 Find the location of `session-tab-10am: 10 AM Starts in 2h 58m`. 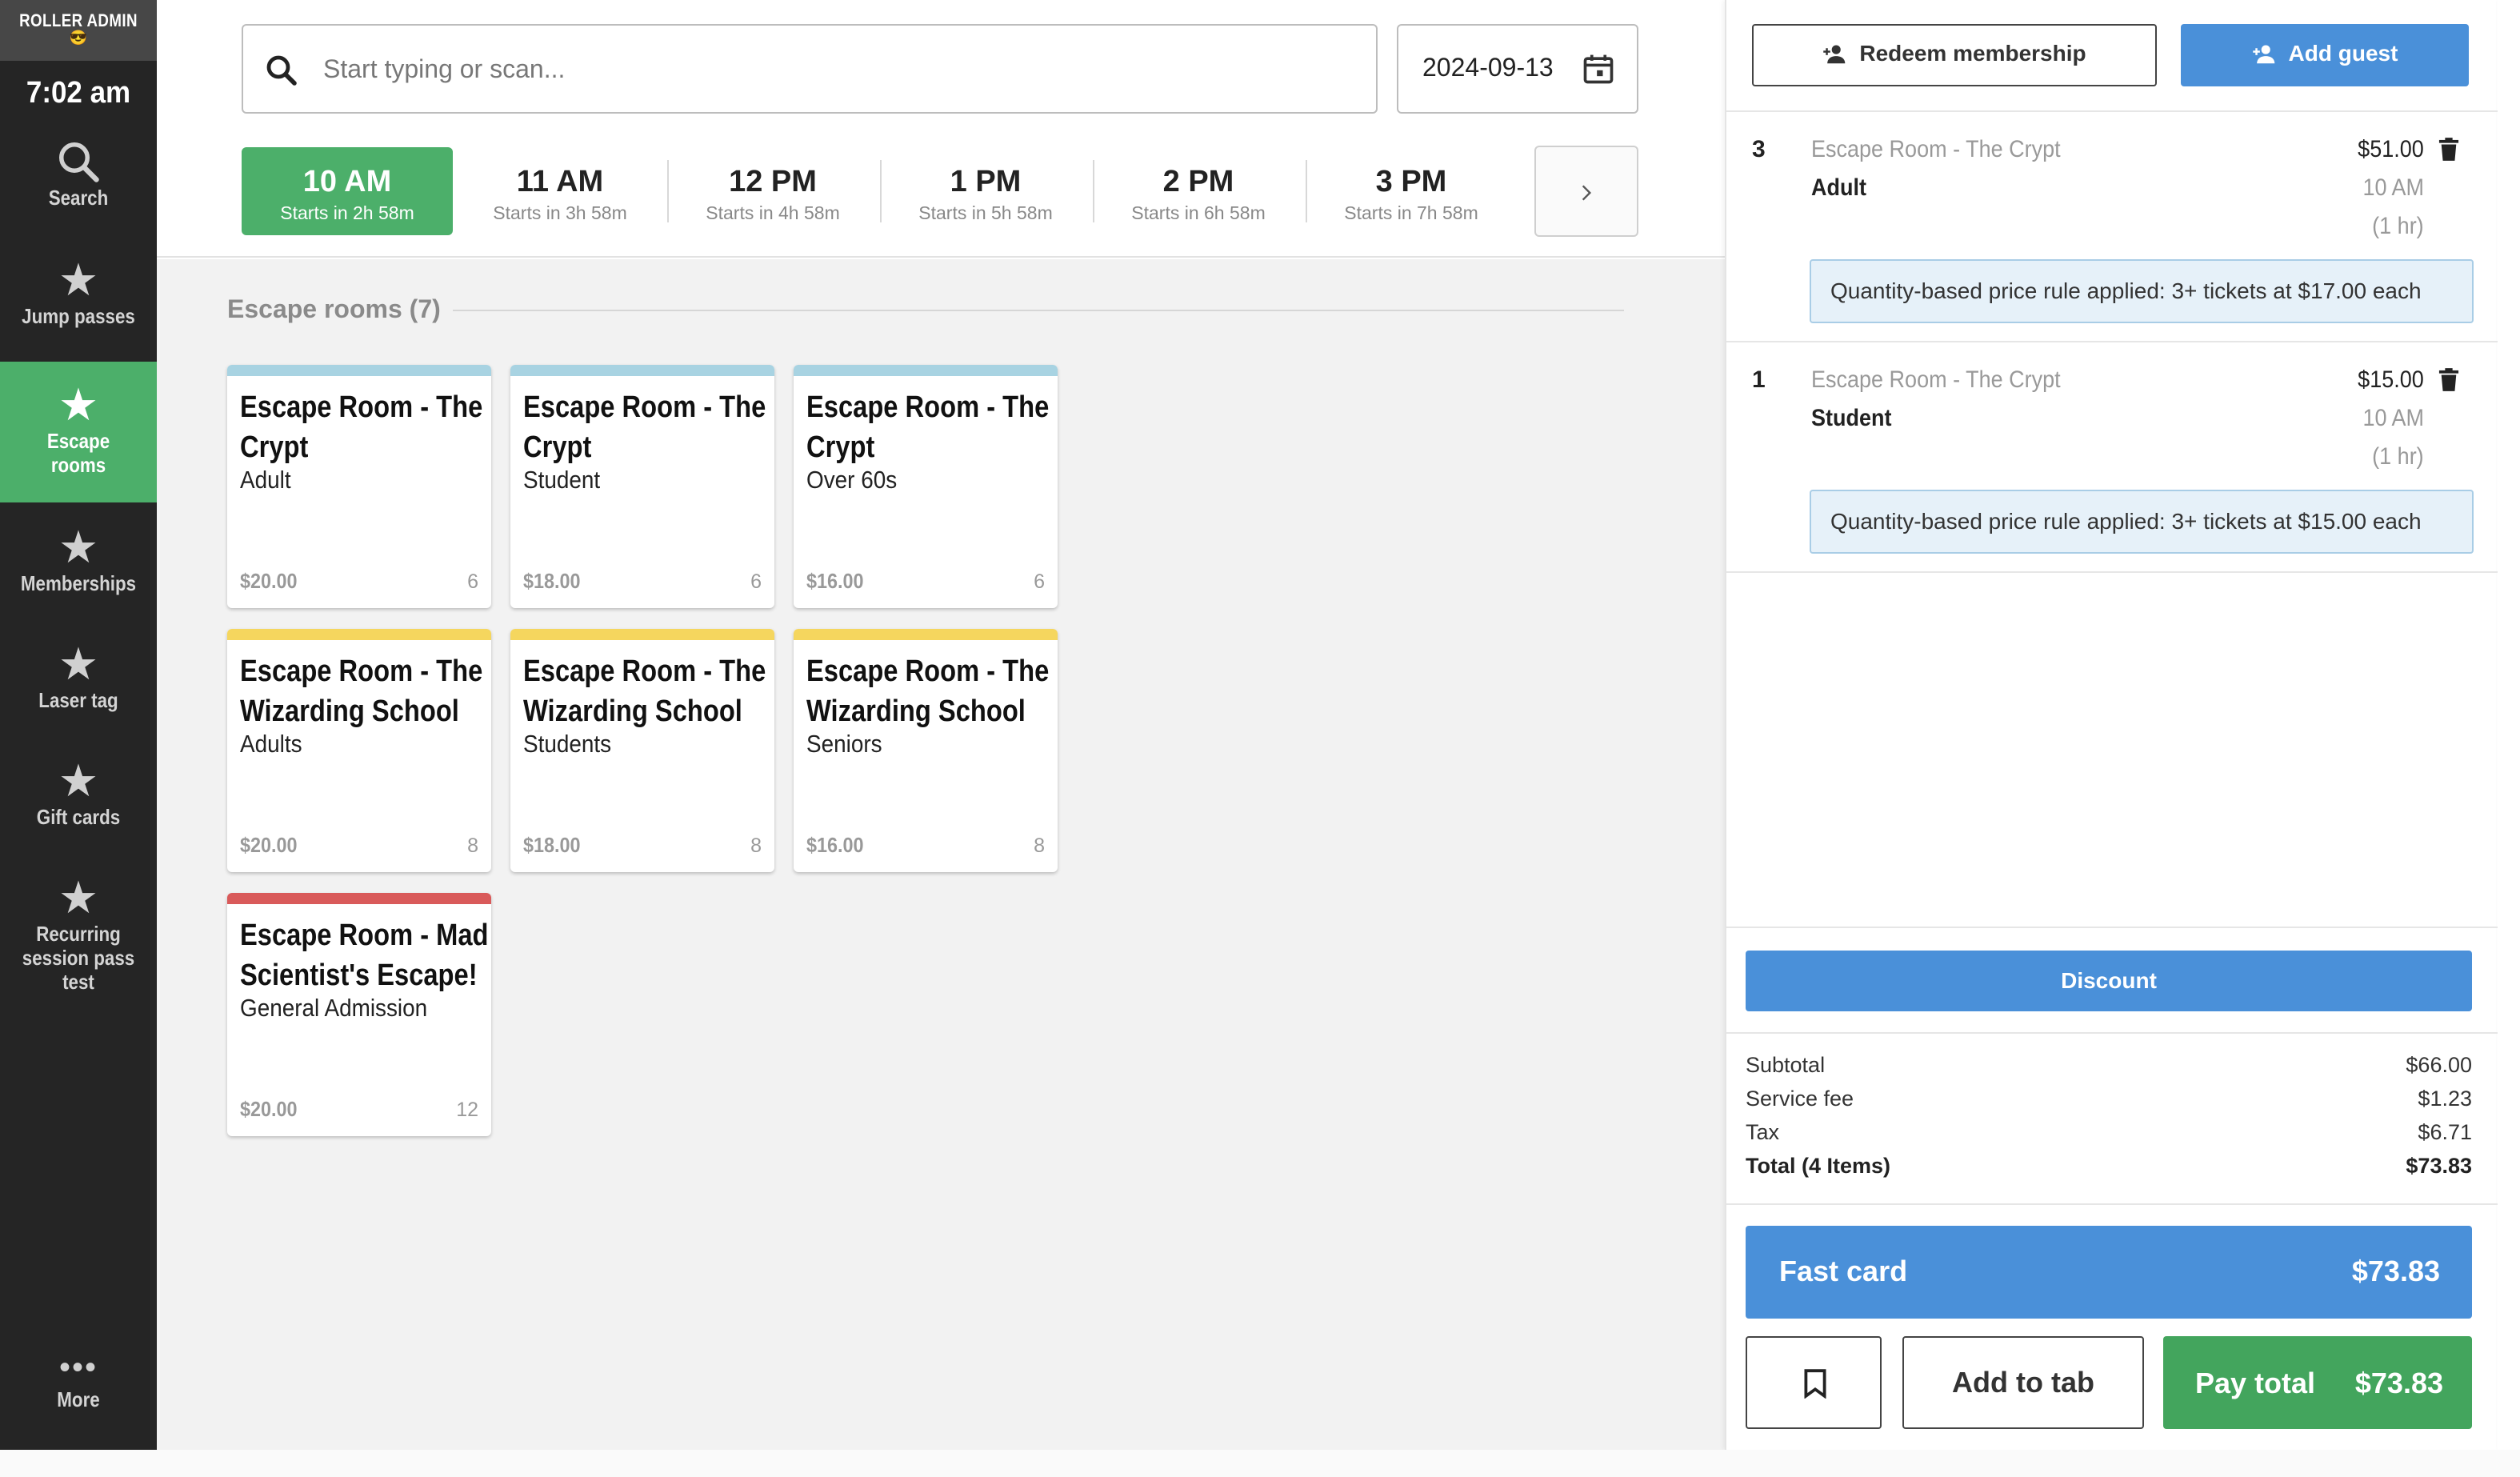

session-tab-10am: 10 AM Starts in 2h 58m is located at coordinates (347, 191).